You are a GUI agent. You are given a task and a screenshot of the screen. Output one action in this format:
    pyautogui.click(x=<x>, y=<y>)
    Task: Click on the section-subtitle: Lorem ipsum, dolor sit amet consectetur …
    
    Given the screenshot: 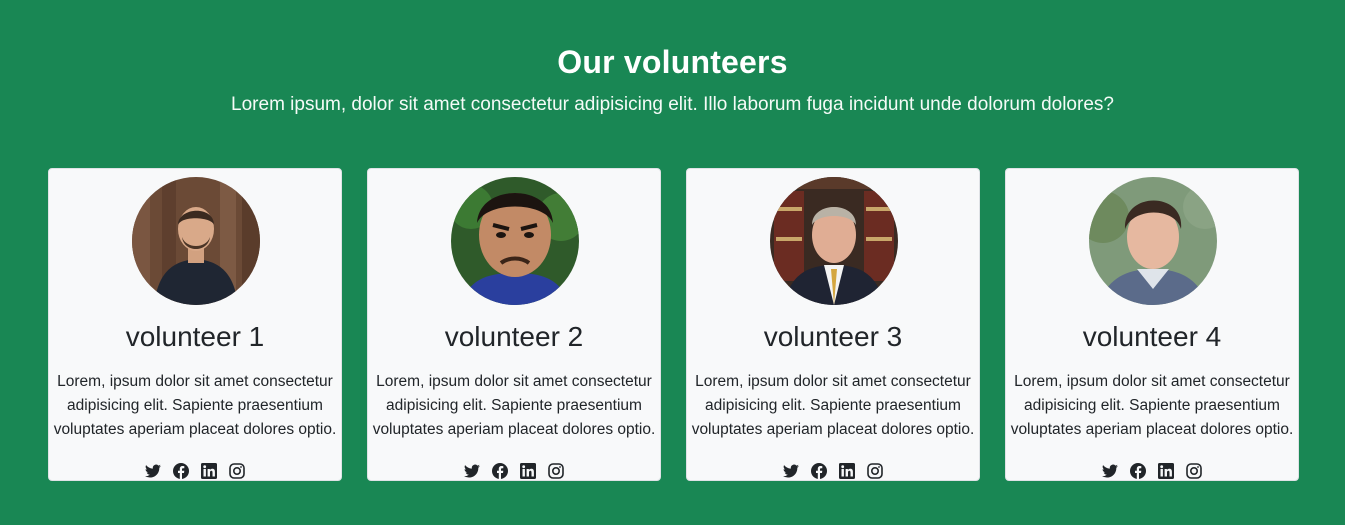 What is the action you would take?
    pyautogui.click(x=672, y=104)
    